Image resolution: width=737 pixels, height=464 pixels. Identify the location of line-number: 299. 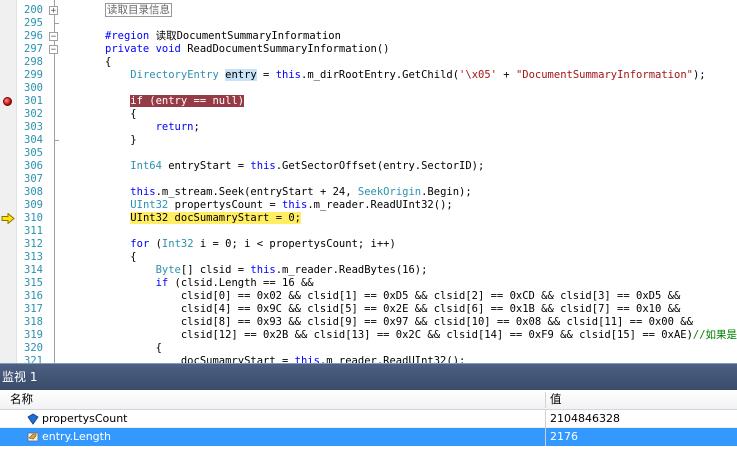
(33, 75).